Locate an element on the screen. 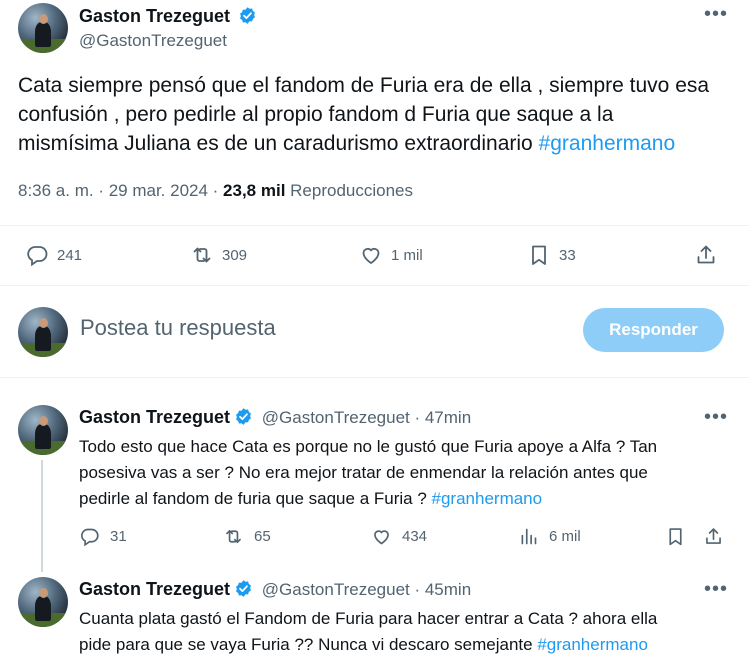 The image size is (749, 663). repost-count: 65 is located at coordinates (262, 536).